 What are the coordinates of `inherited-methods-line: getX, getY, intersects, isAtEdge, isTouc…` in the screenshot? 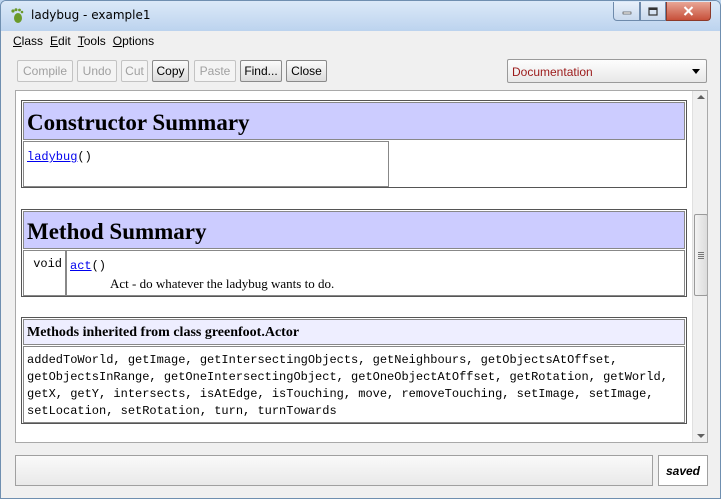 It's located at (340, 394).